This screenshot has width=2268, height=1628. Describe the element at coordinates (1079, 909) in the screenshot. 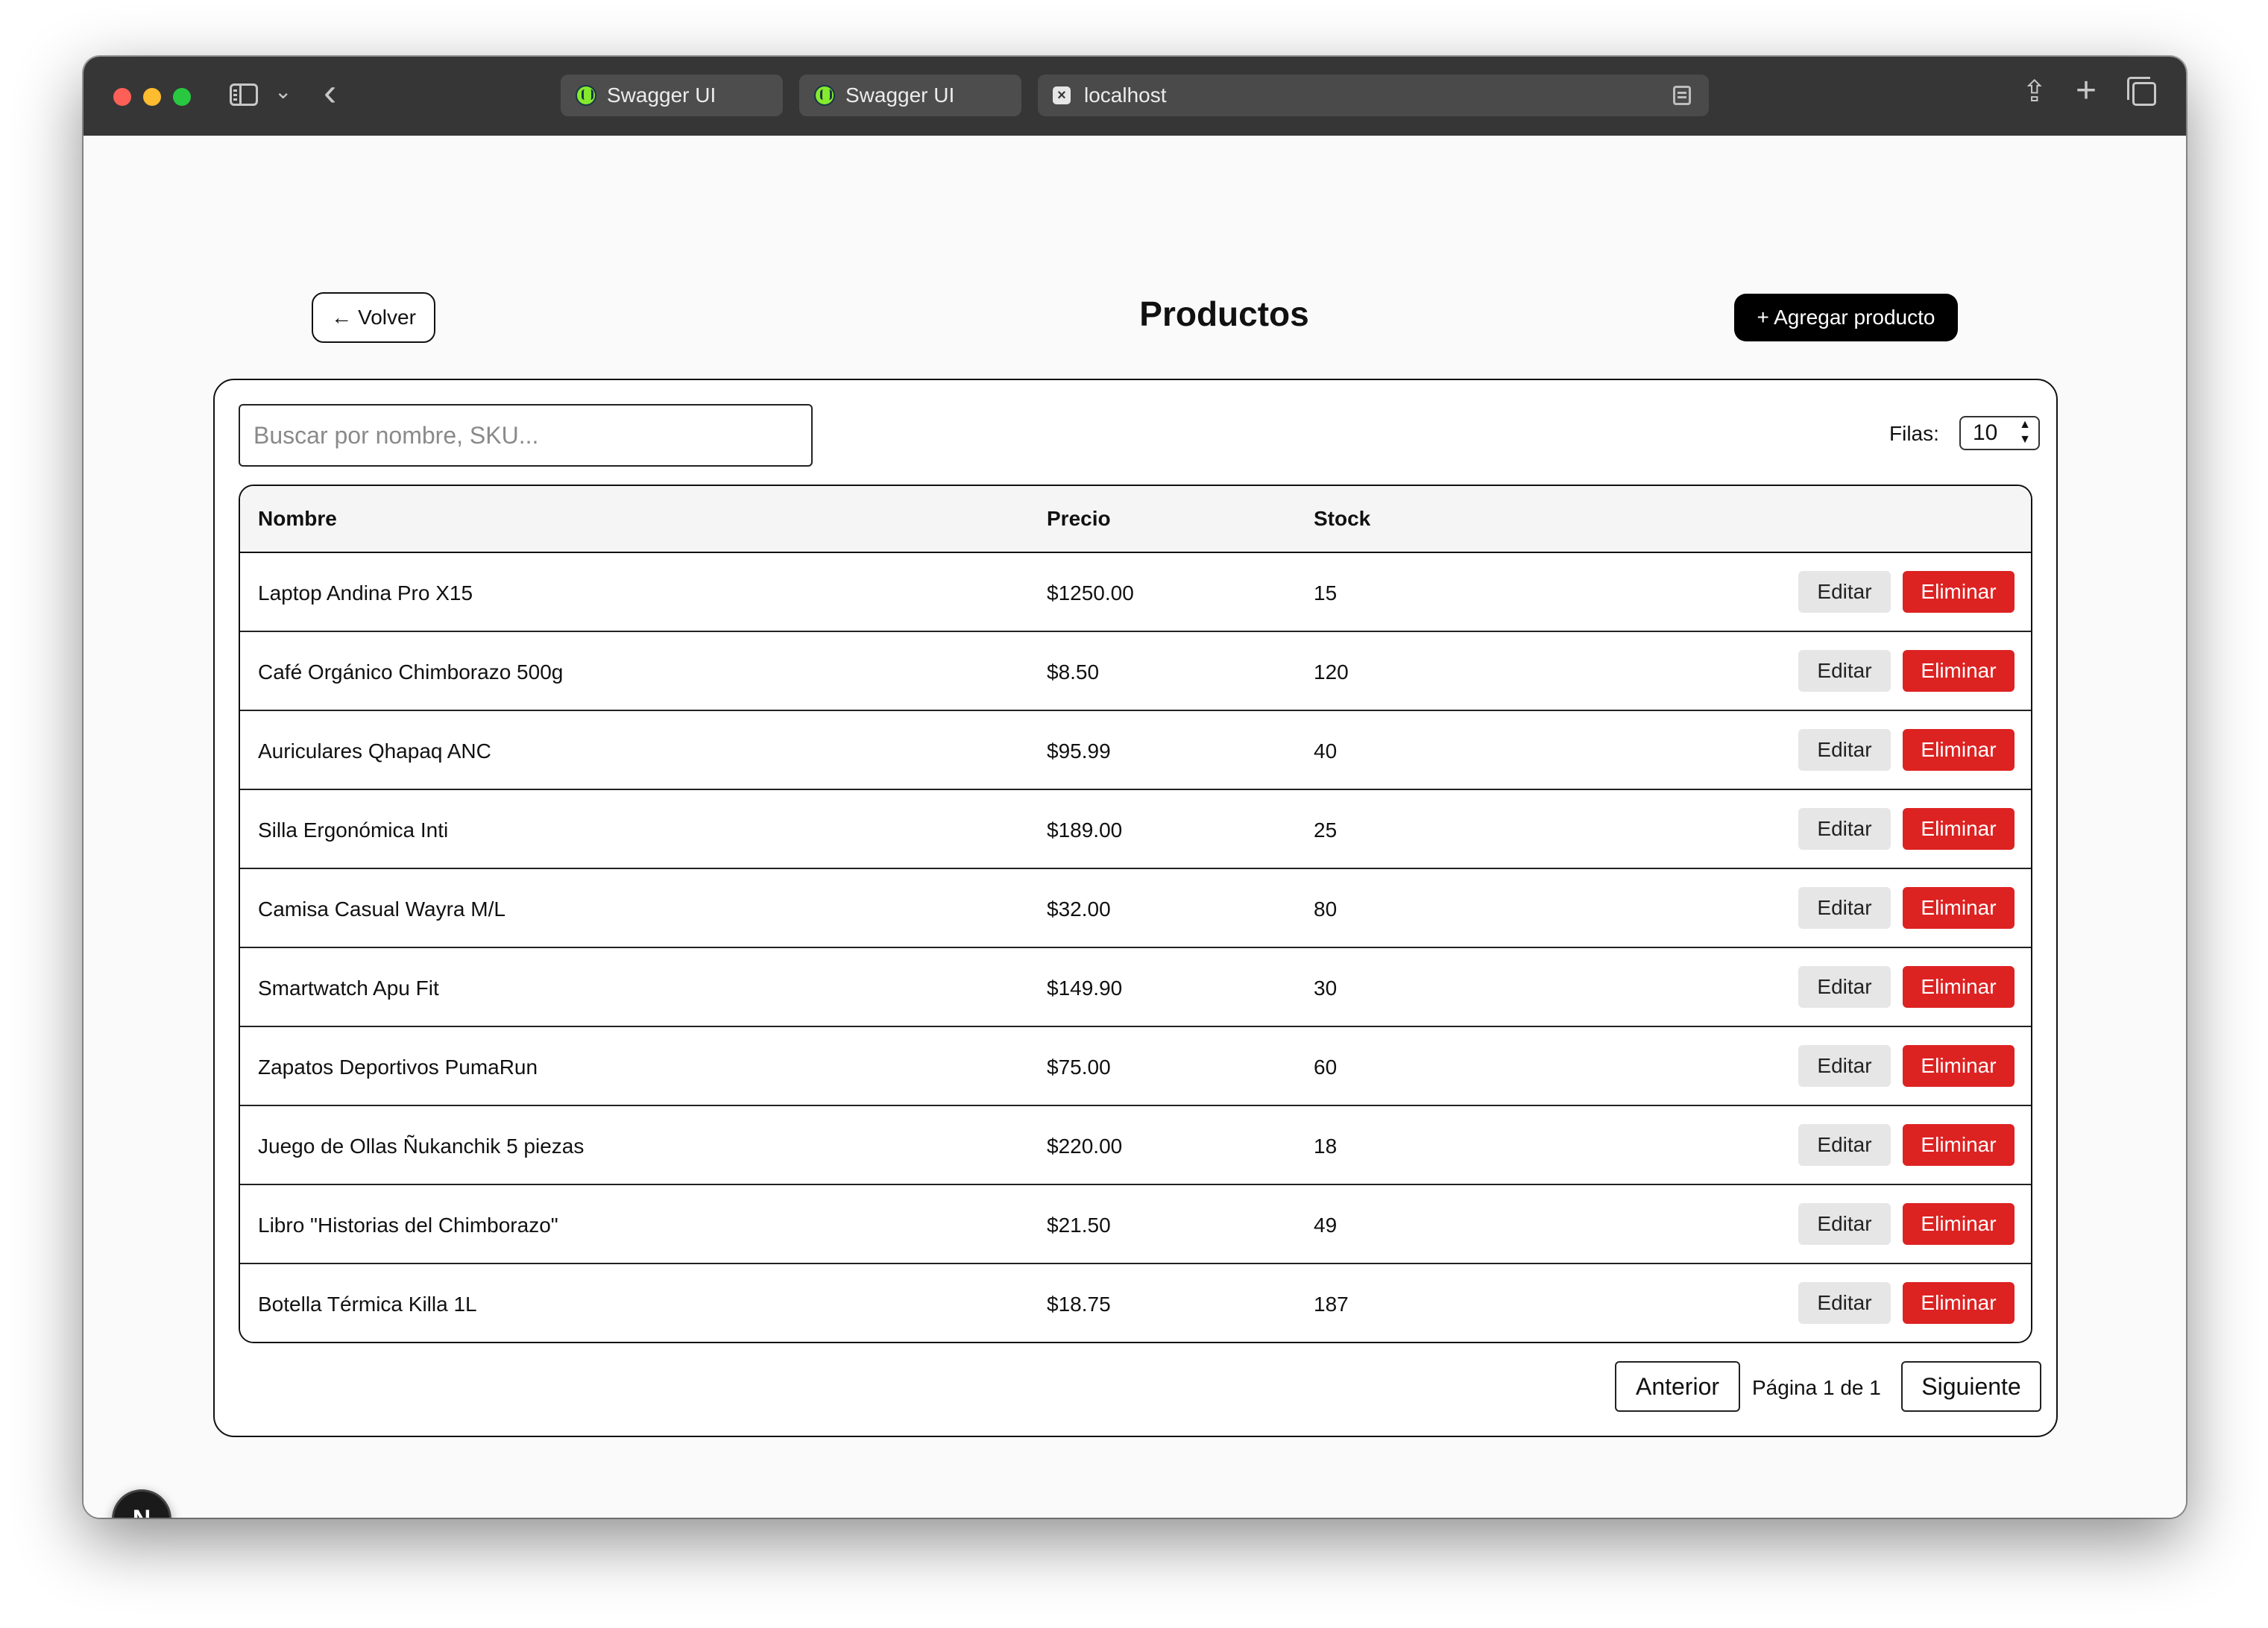

I see `product-price-cell: $32.00` at that location.